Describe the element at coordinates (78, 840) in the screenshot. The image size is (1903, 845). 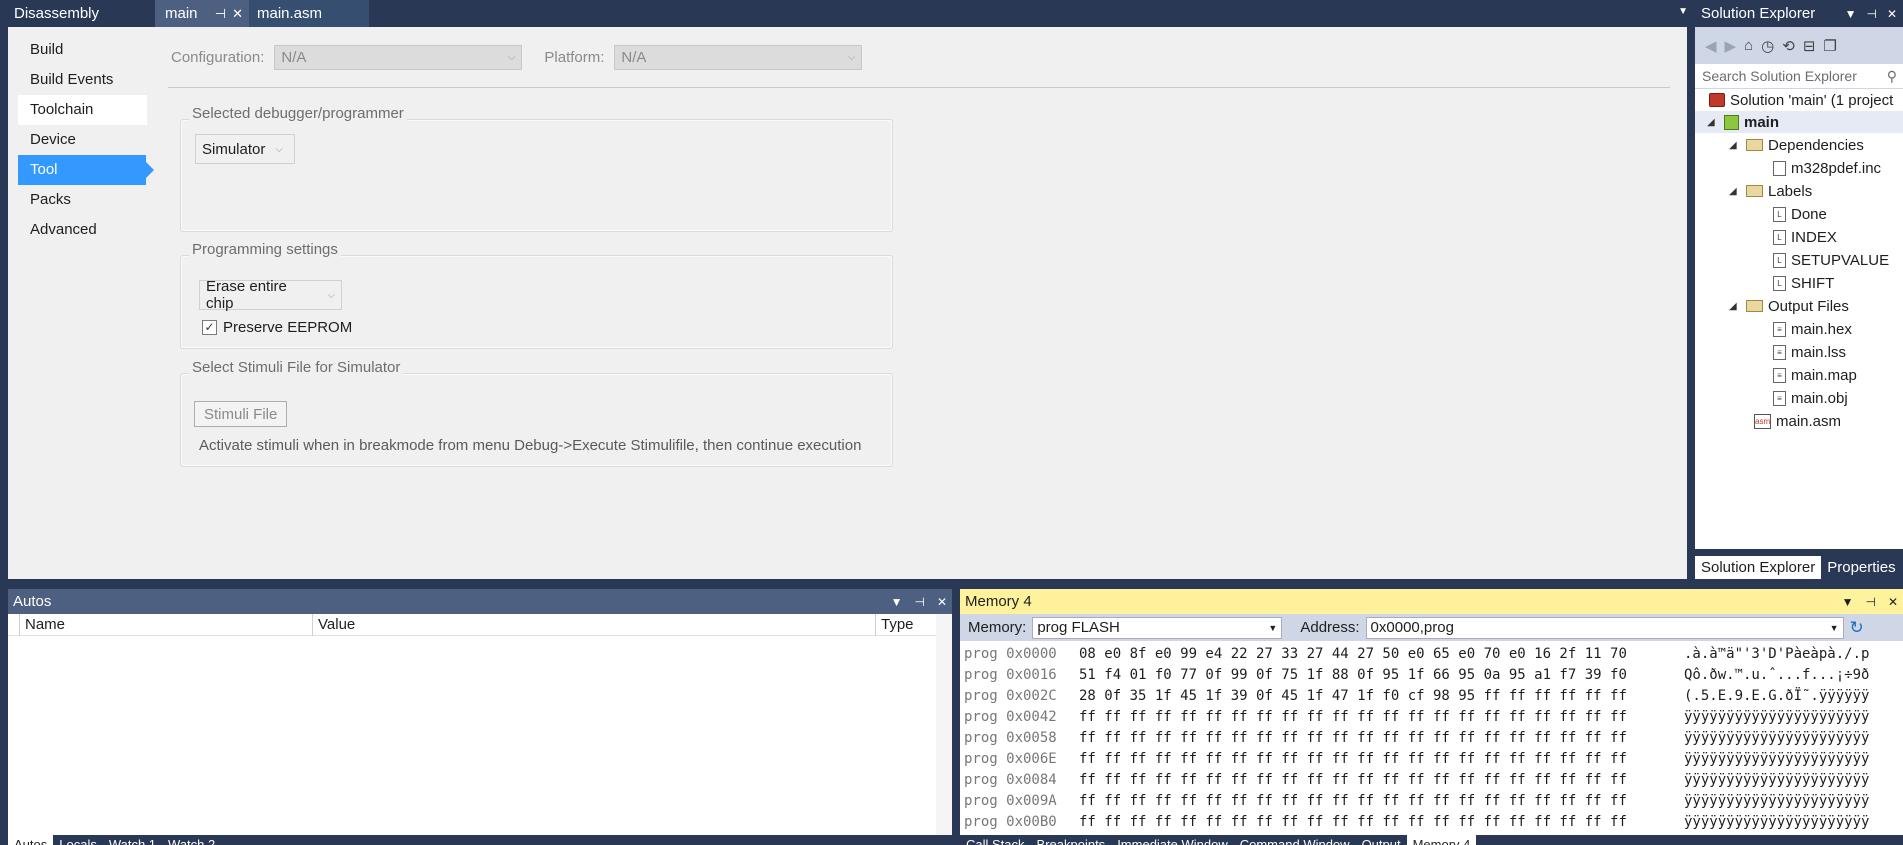
I see `tab-locals: Locals` at that location.